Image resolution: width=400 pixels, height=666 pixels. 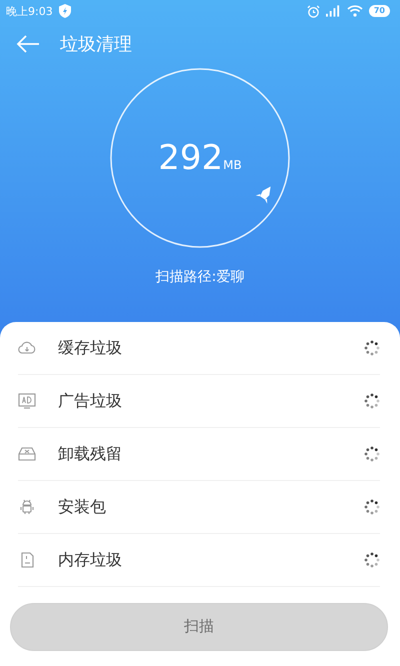 I want to click on tray-icon, so click(x=27, y=454).